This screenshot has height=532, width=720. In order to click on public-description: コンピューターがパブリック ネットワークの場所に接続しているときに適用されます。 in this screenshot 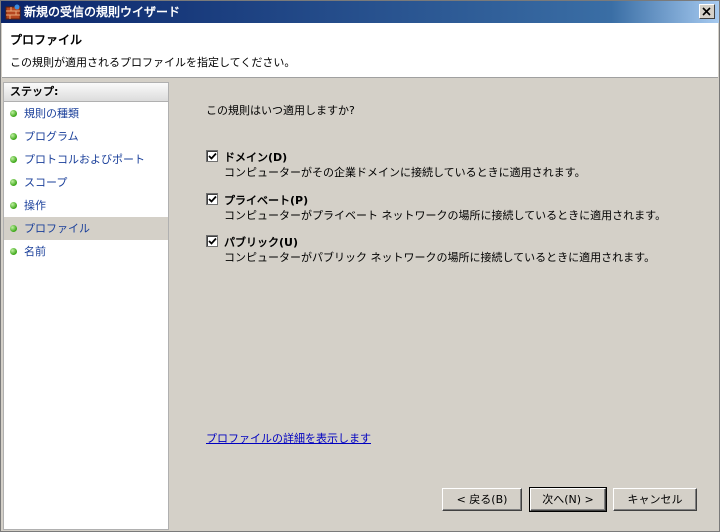, I will do `click(440, 257)`.